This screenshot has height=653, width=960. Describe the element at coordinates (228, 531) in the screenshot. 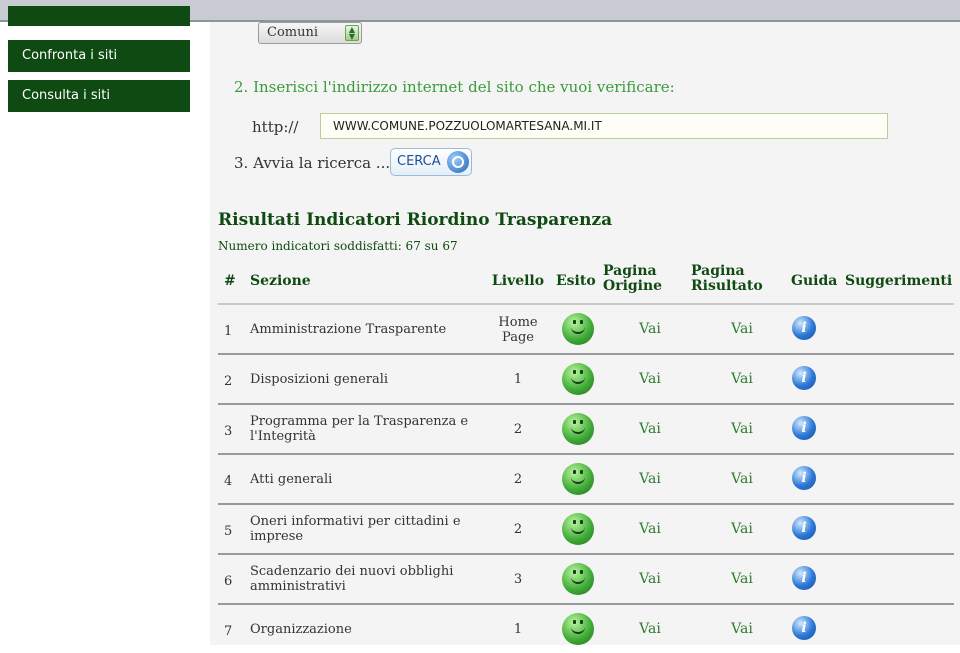

I see `row-num: 5` at that location.